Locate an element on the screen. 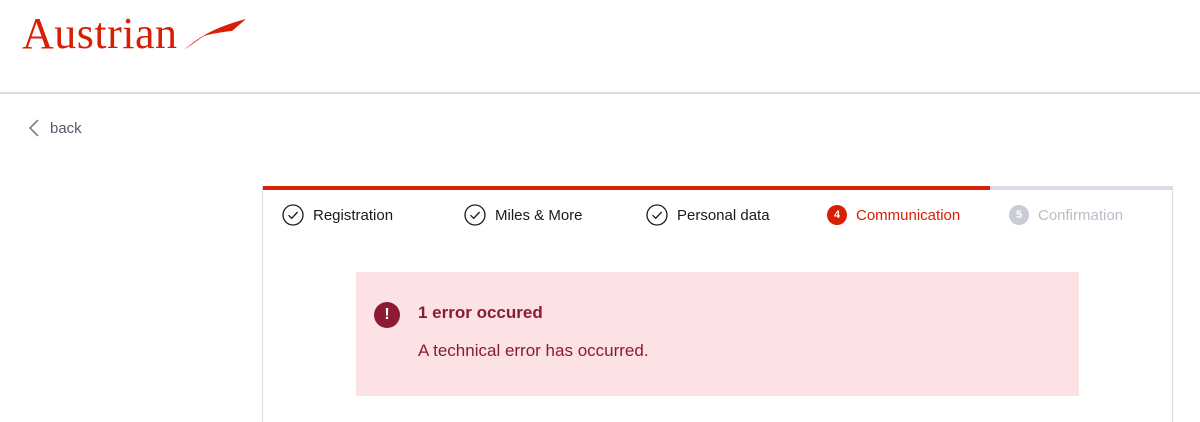 Image resolution: width=1200 pixels, height=422 pixels. step-label: Communication is located at coordinates (908, 215).